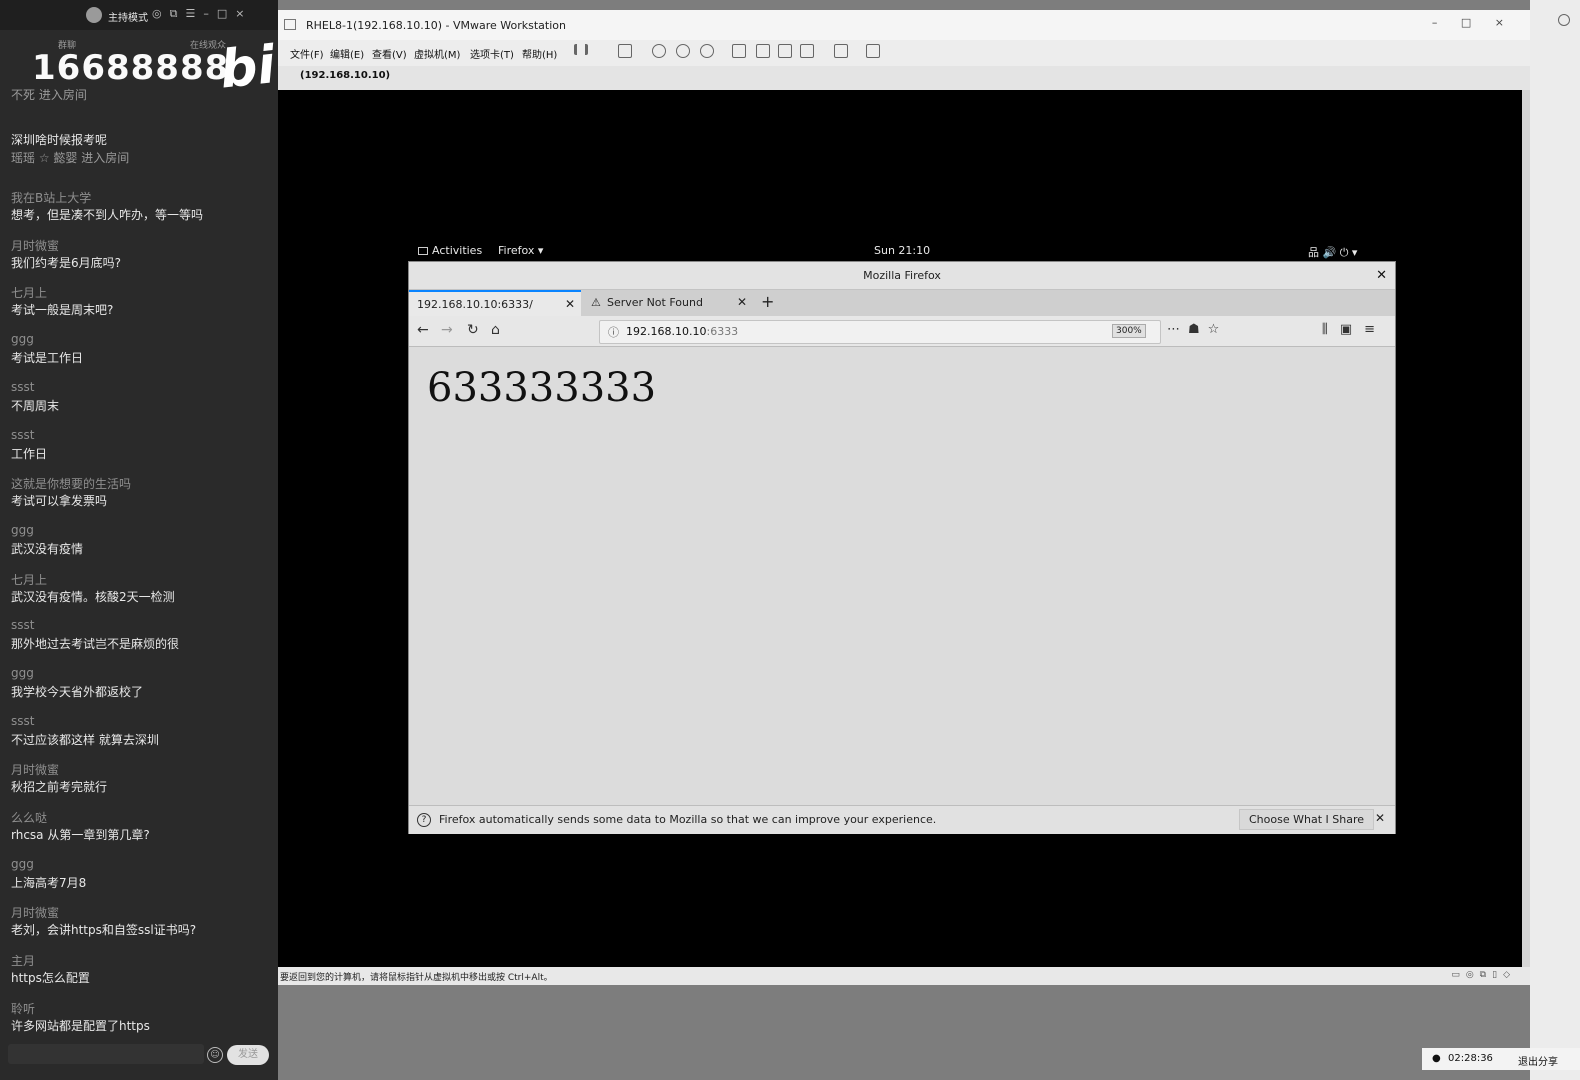 The height and width of the screenshot is (1080, 1580). I want to click on chat-username: 七月上, so click(29, 293).